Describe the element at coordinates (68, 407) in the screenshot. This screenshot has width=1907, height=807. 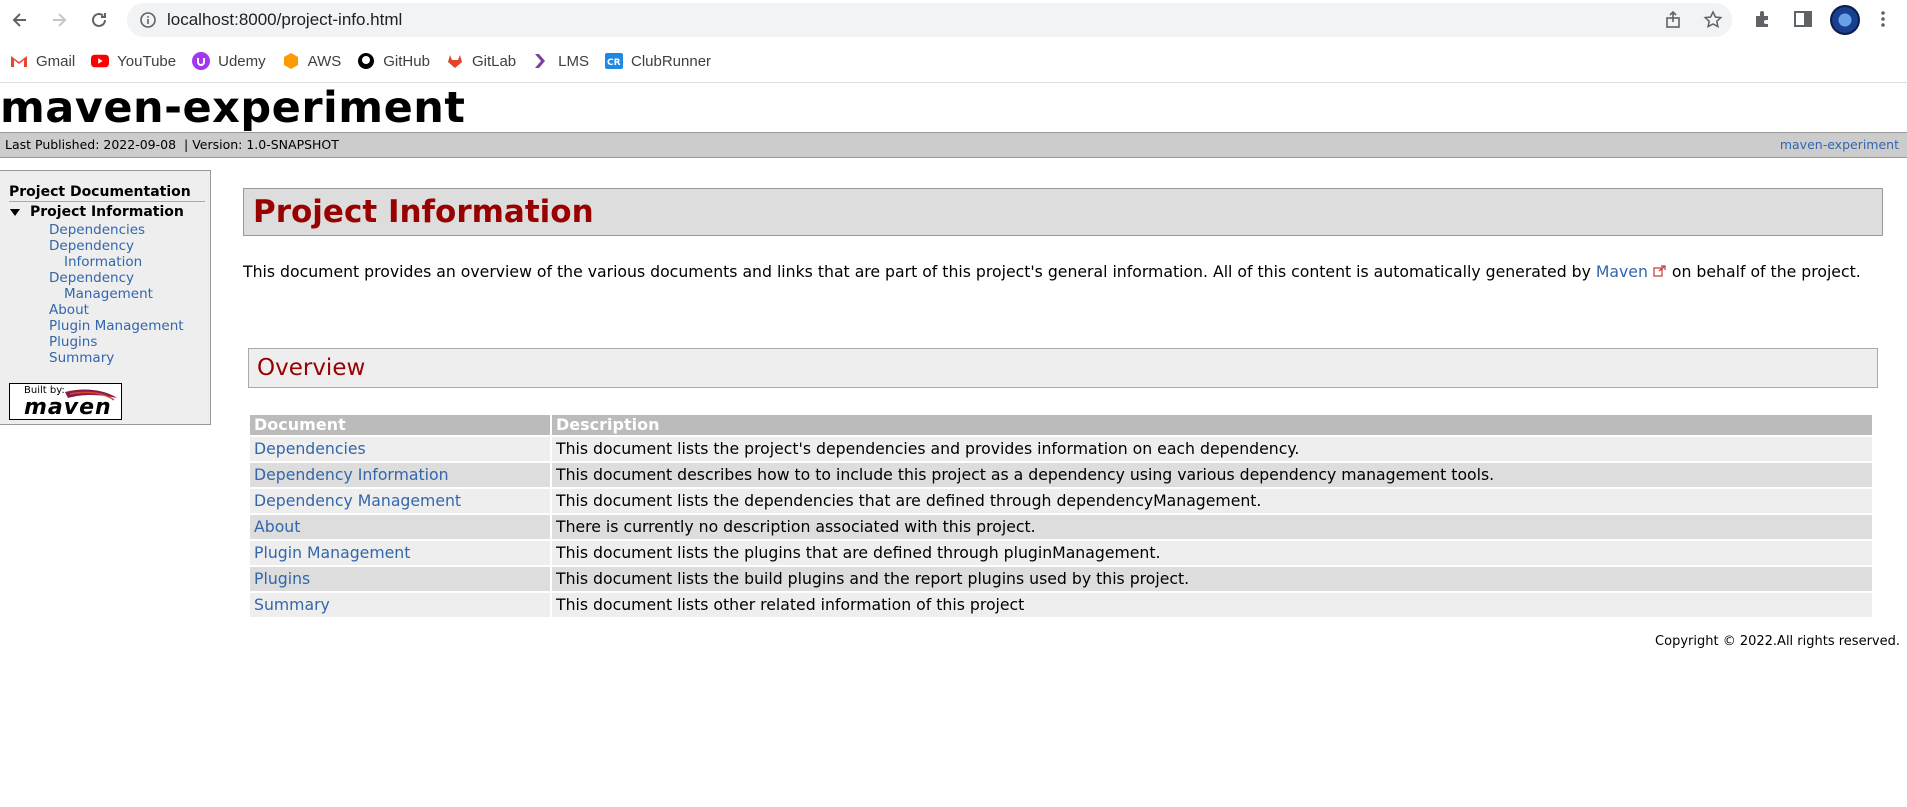
I see `maven-wordmark: maven` at that location.